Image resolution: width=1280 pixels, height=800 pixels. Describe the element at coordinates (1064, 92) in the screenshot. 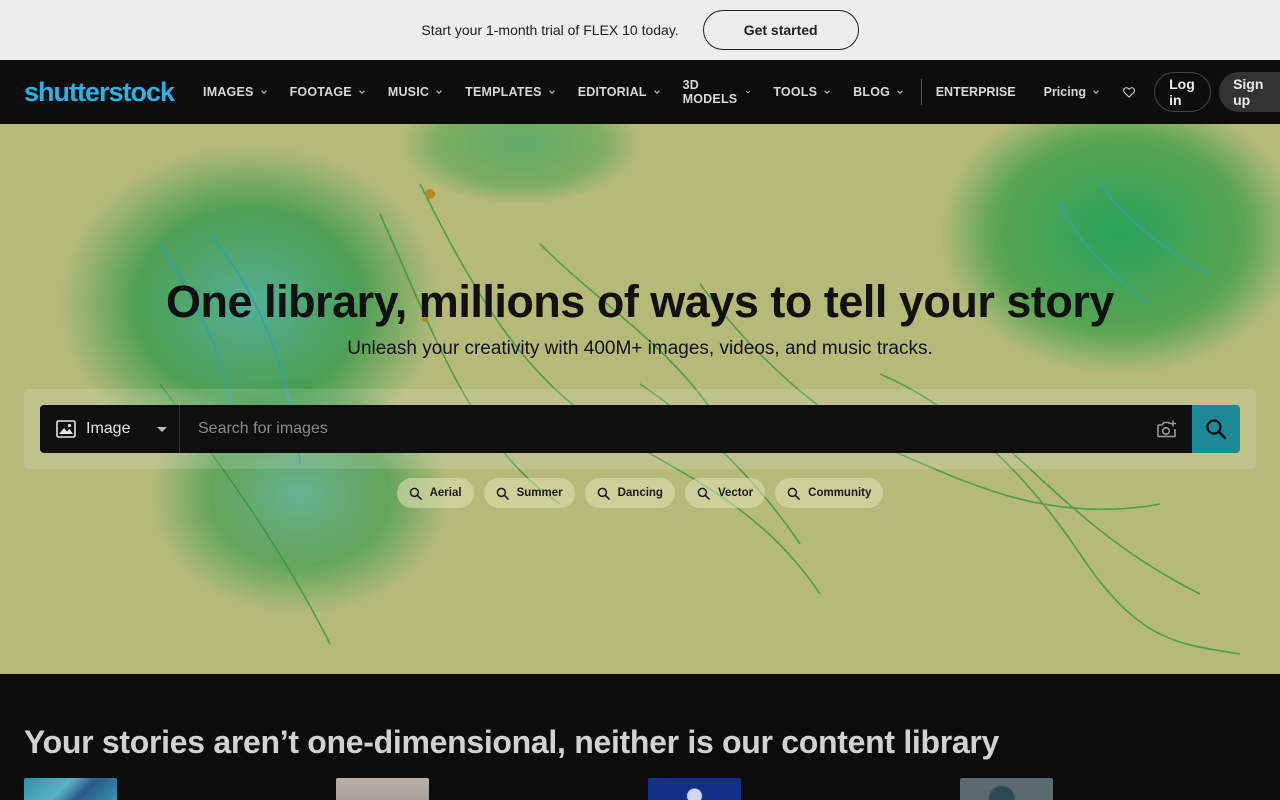

I see `nav-item-label: Pricing` at that location.